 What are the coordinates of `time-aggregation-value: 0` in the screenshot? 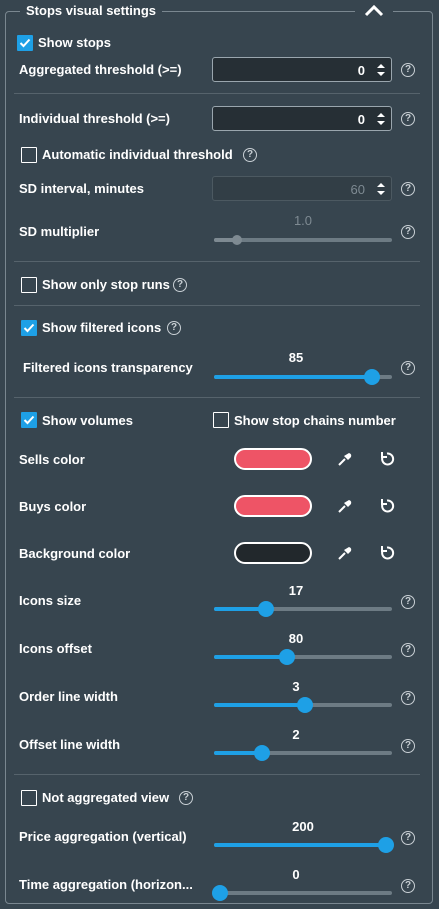 It's located at (296, 874).